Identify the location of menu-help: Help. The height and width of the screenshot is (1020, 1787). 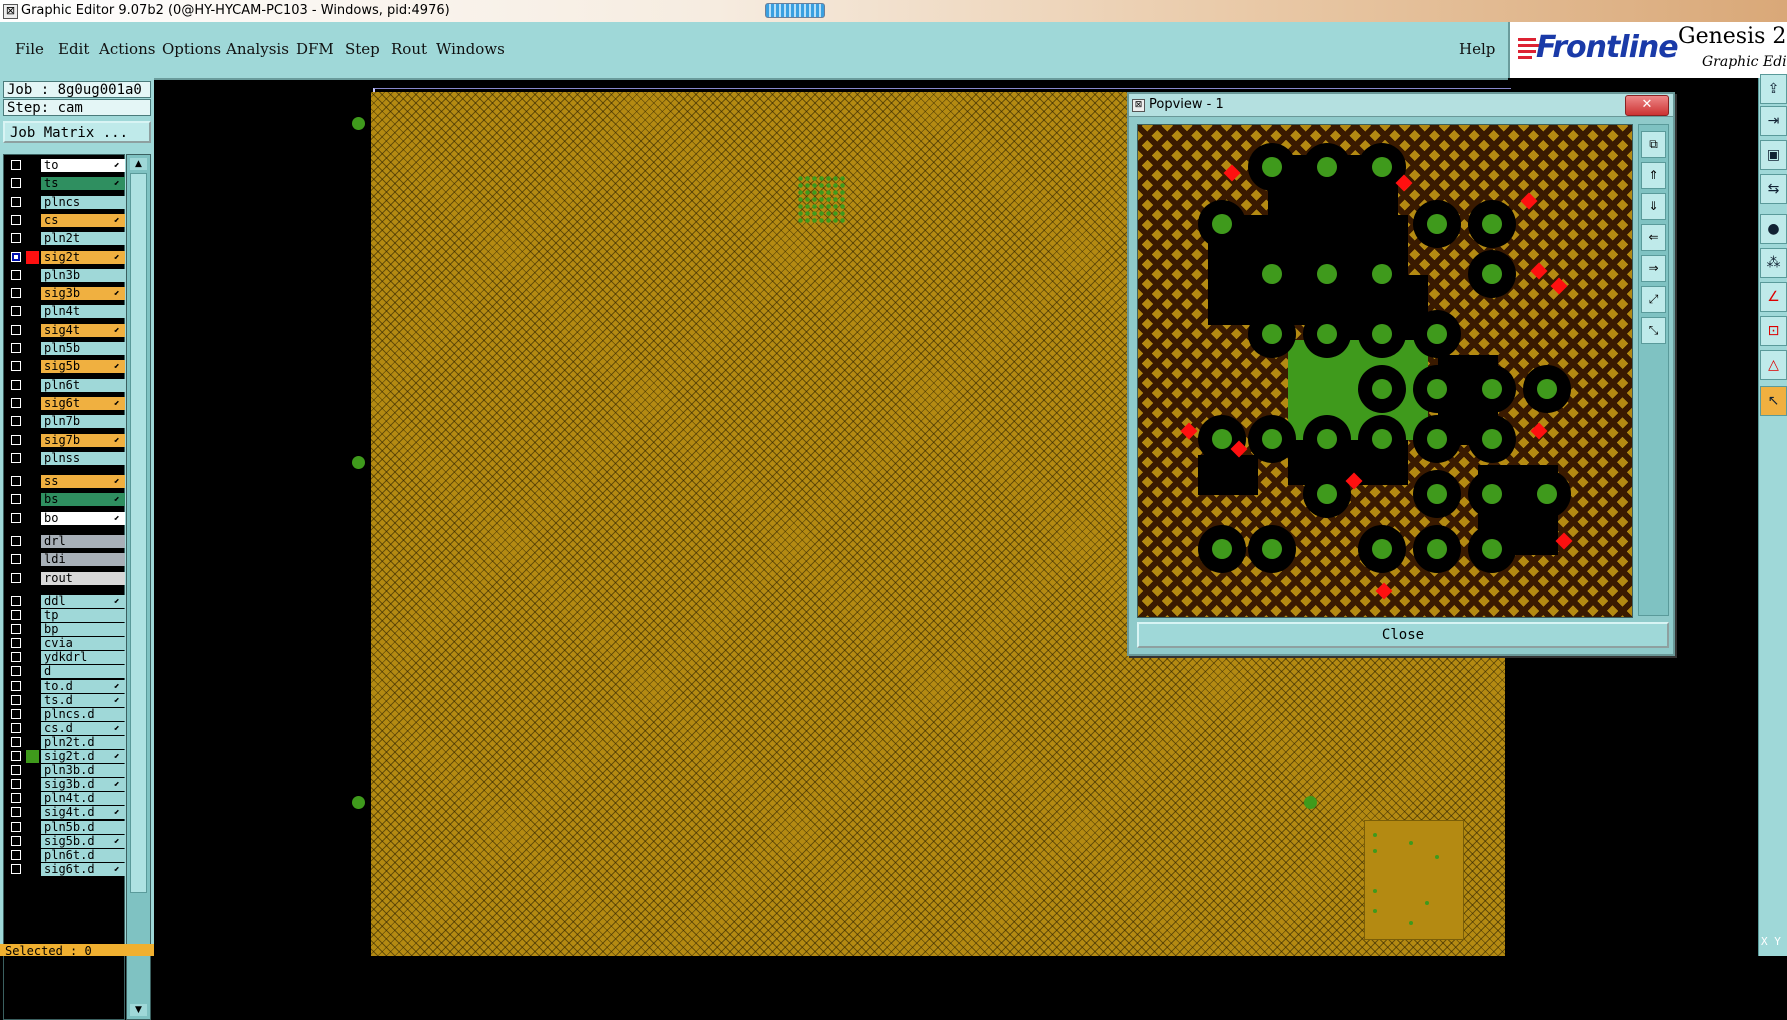
(1477, 49).